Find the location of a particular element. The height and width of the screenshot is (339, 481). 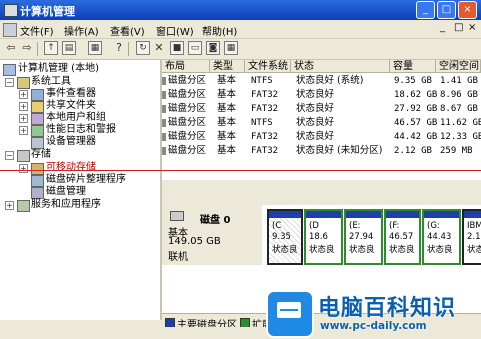

column-header-filesystem: 文件系统 is located at coordinates (268, 66).